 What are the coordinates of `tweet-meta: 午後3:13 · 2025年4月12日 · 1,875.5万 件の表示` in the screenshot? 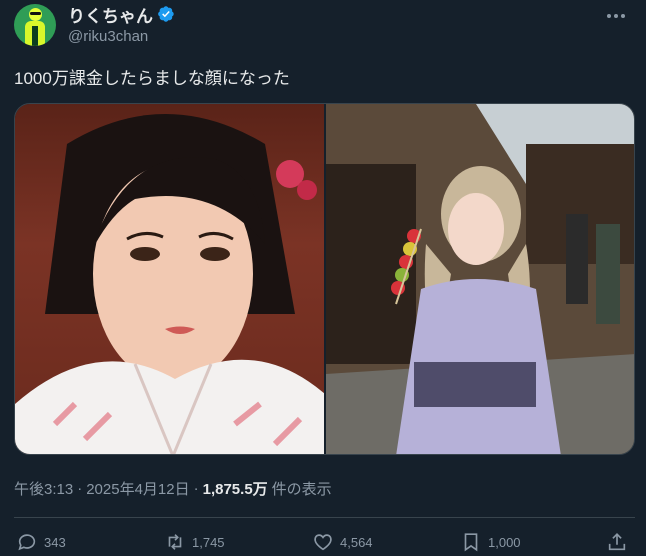 It's located at (173, 488).